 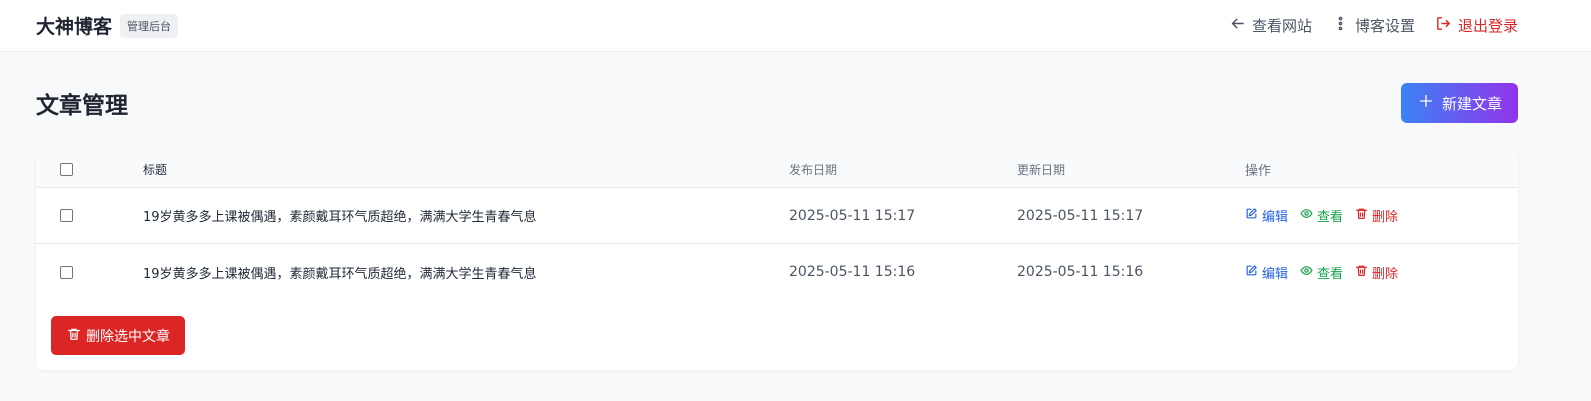 I want to click on delete-selected-label: 删除选中文章, so click(x=128, y=336).